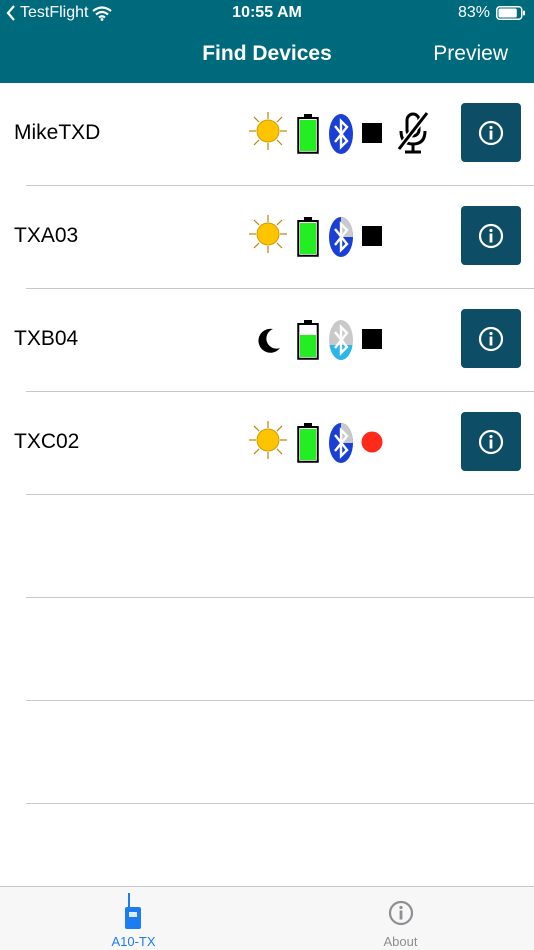 The image size is (534, 950). What do you see at coordinates (267, 55) in the screenshot?
I see `navigation-bar: Find Devices Preview` at bounding box center [267, 55].